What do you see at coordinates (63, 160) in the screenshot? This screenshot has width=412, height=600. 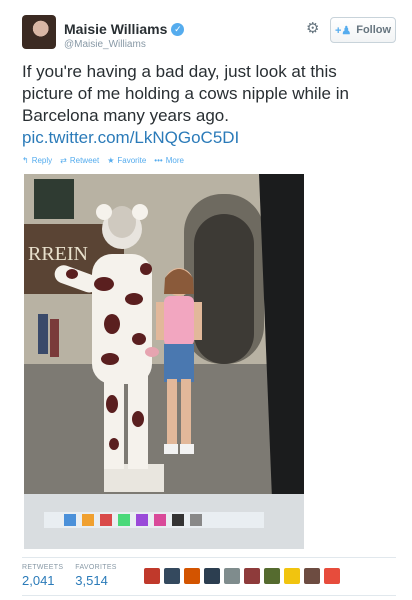 I see `retweet-icon: ⇄` at bounding box center [63, 160].